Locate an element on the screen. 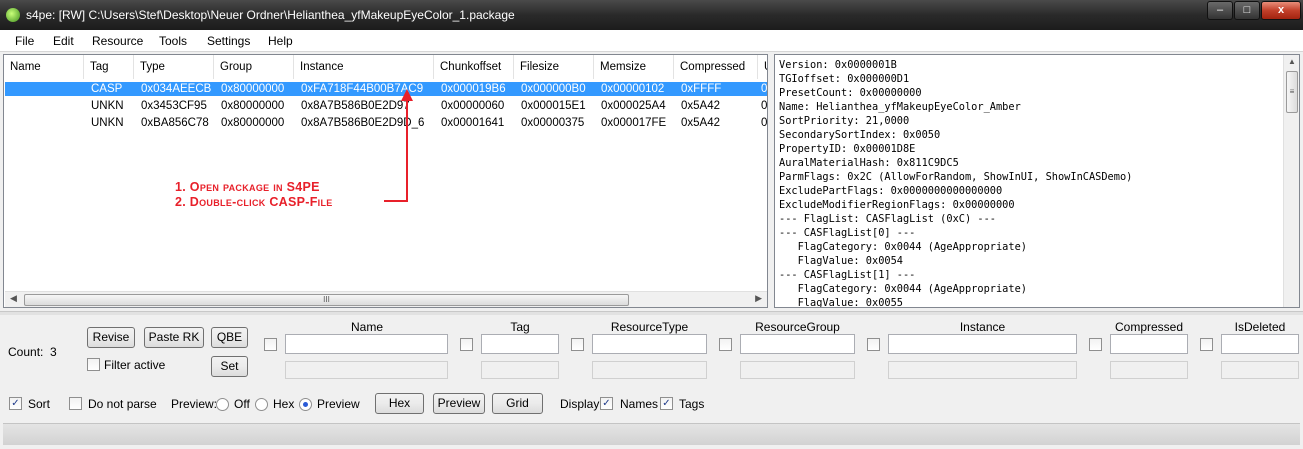  preview-line: PropertyID: 0x00001D8E is located at coordinates (847, 149).